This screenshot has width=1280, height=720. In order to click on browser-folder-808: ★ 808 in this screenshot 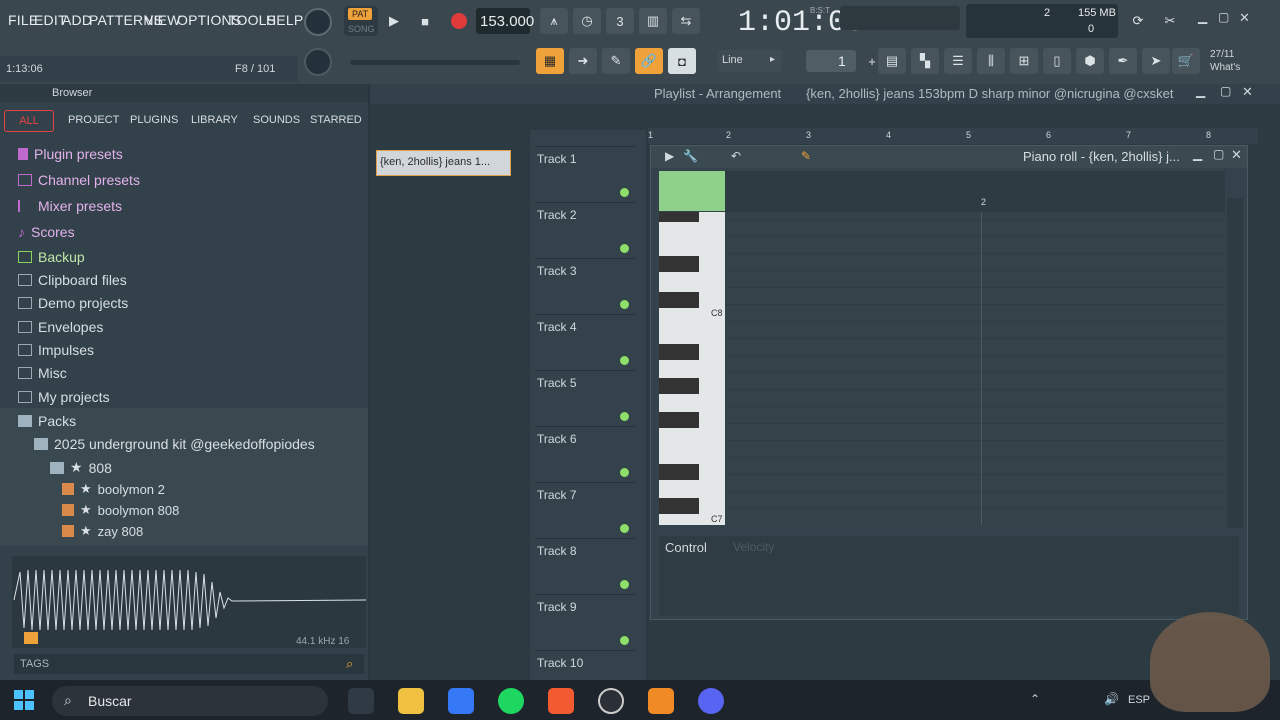, I will do `click(81, 467)`.